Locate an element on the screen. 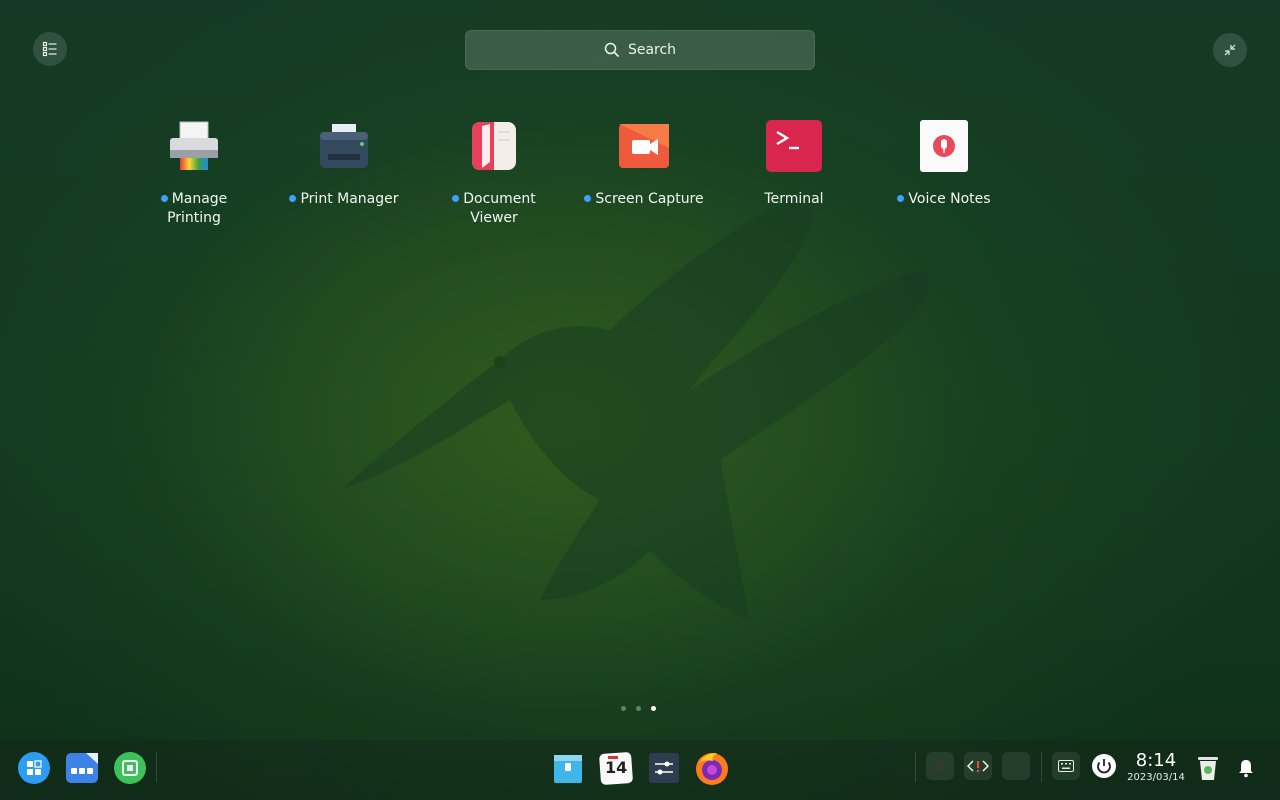 This screenshot has width=1280, height=800. app-label: Screen Capture is located at coordinates (649, 199).